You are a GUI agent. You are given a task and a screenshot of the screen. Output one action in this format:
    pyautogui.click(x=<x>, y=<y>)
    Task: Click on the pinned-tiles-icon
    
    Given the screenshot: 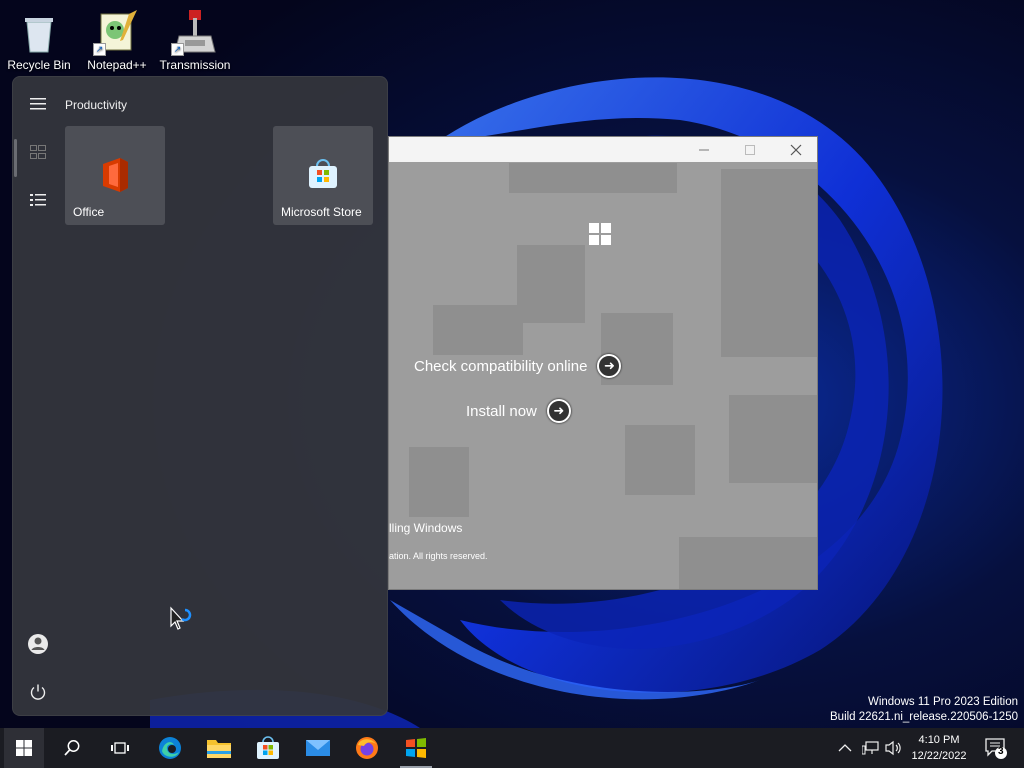 What is the action you would take?
    pyautogui.click(x=38, y=152)
    